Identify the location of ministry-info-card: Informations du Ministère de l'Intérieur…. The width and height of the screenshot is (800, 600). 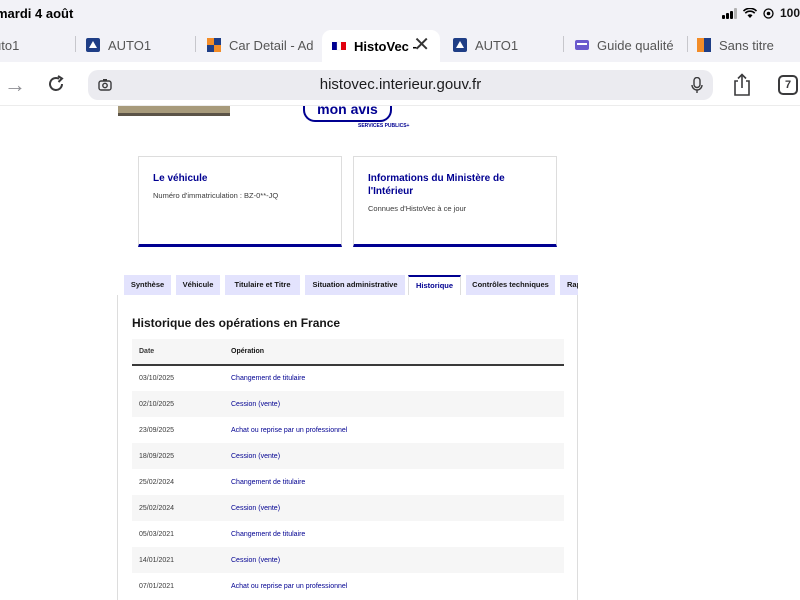
(455, 201).